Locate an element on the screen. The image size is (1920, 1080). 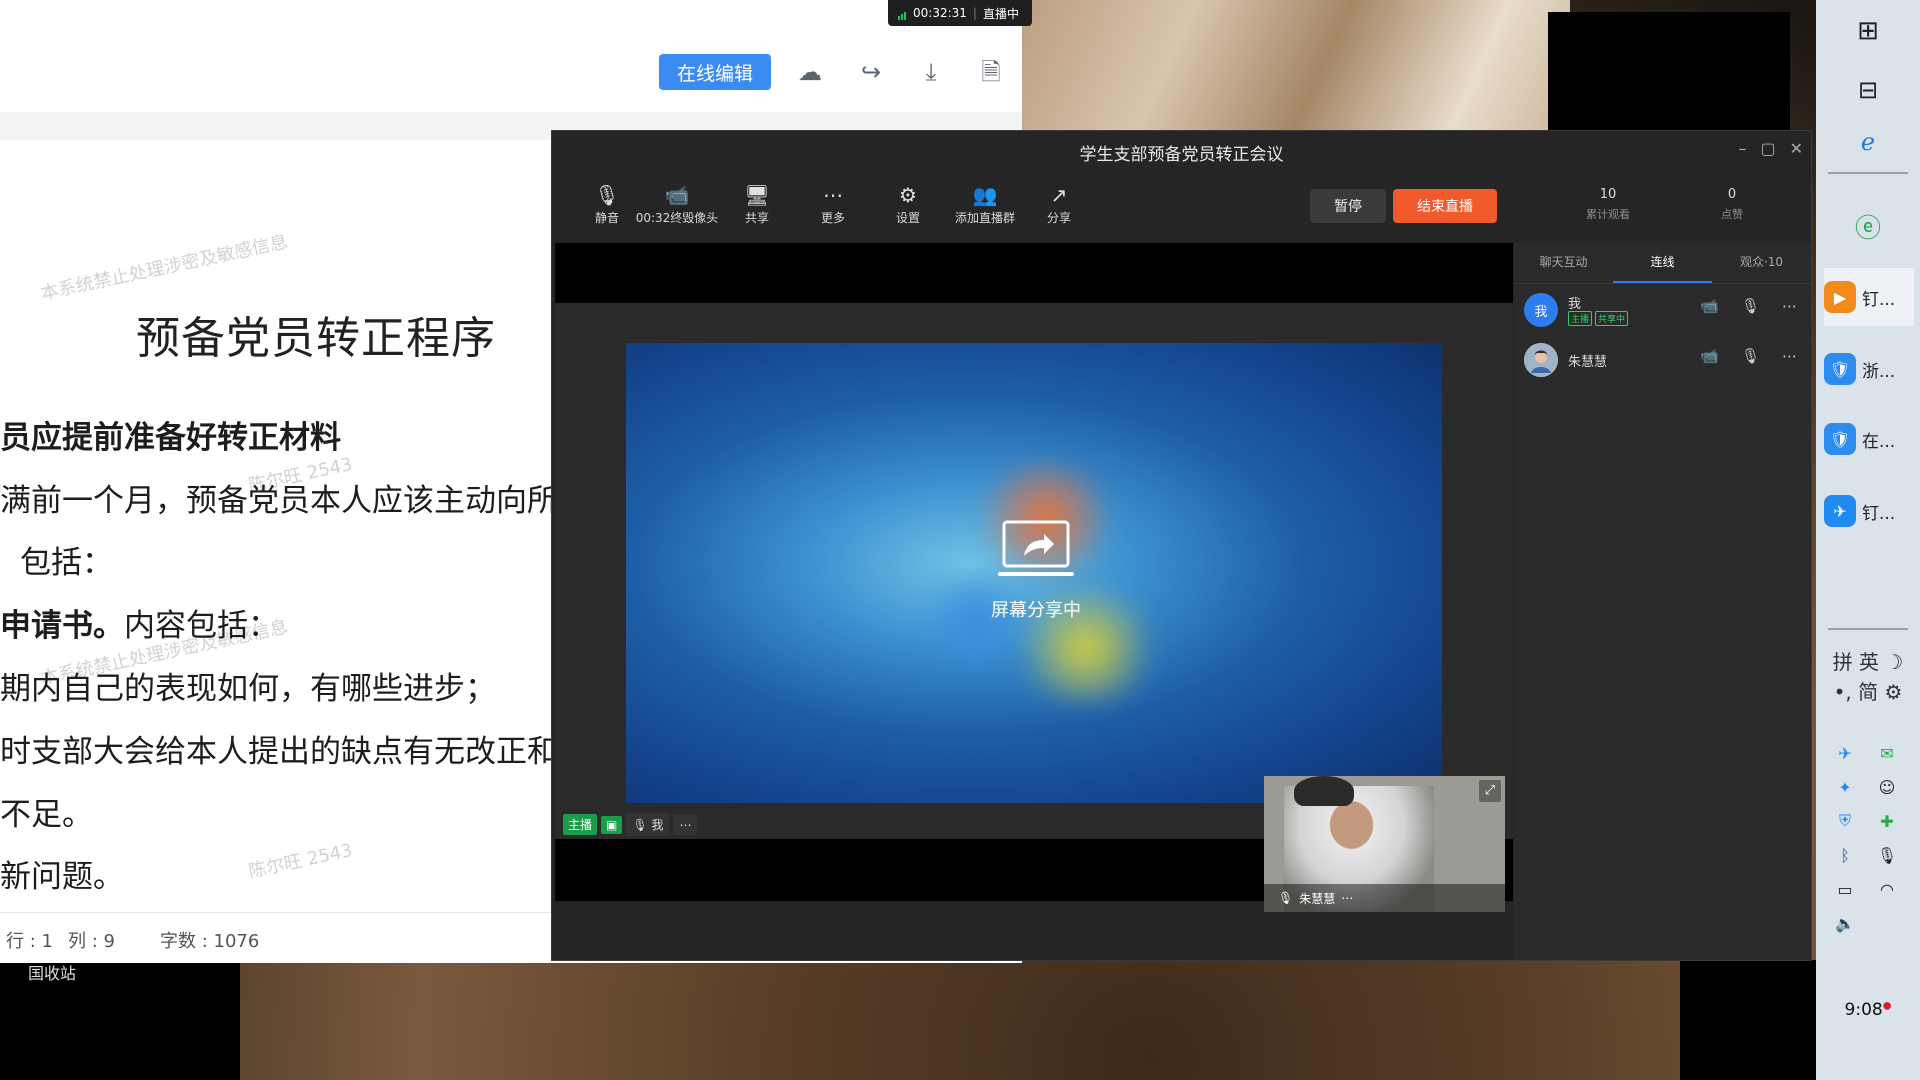
cloud-sync-icon: ☁ is located at coordinates (810, 72).